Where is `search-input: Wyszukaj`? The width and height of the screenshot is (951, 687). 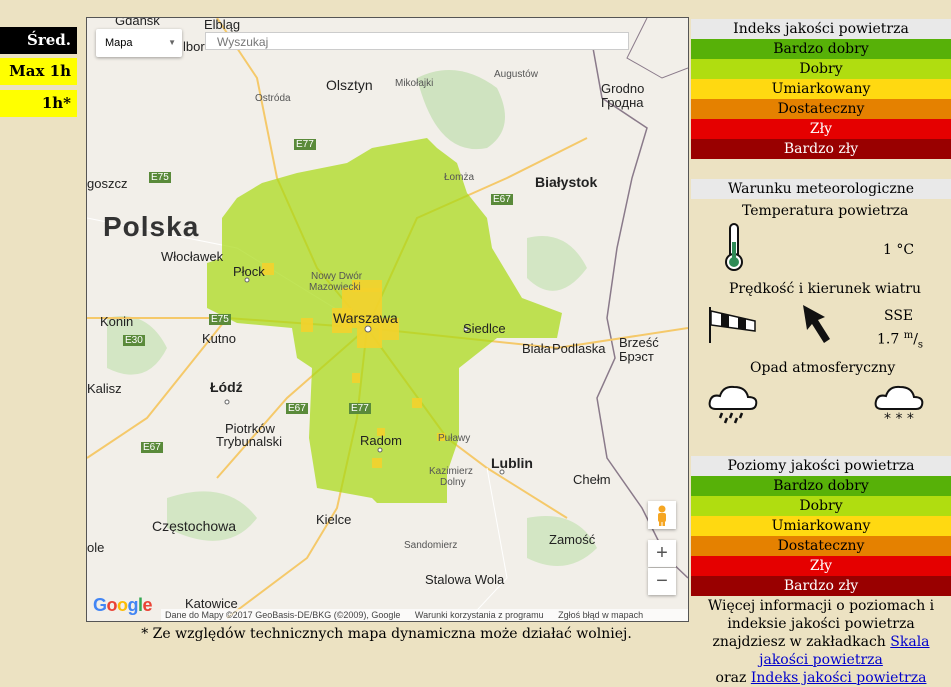 search-input: Wyszukaj is located at coordinates (417, 41).